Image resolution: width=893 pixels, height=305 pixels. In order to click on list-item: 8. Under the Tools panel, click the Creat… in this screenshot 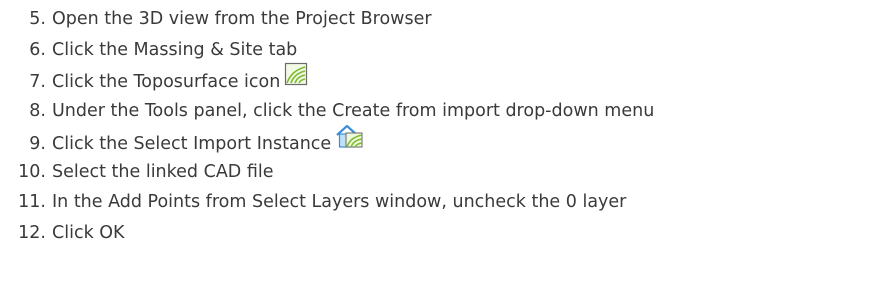, I will do `click(327, 111)`.